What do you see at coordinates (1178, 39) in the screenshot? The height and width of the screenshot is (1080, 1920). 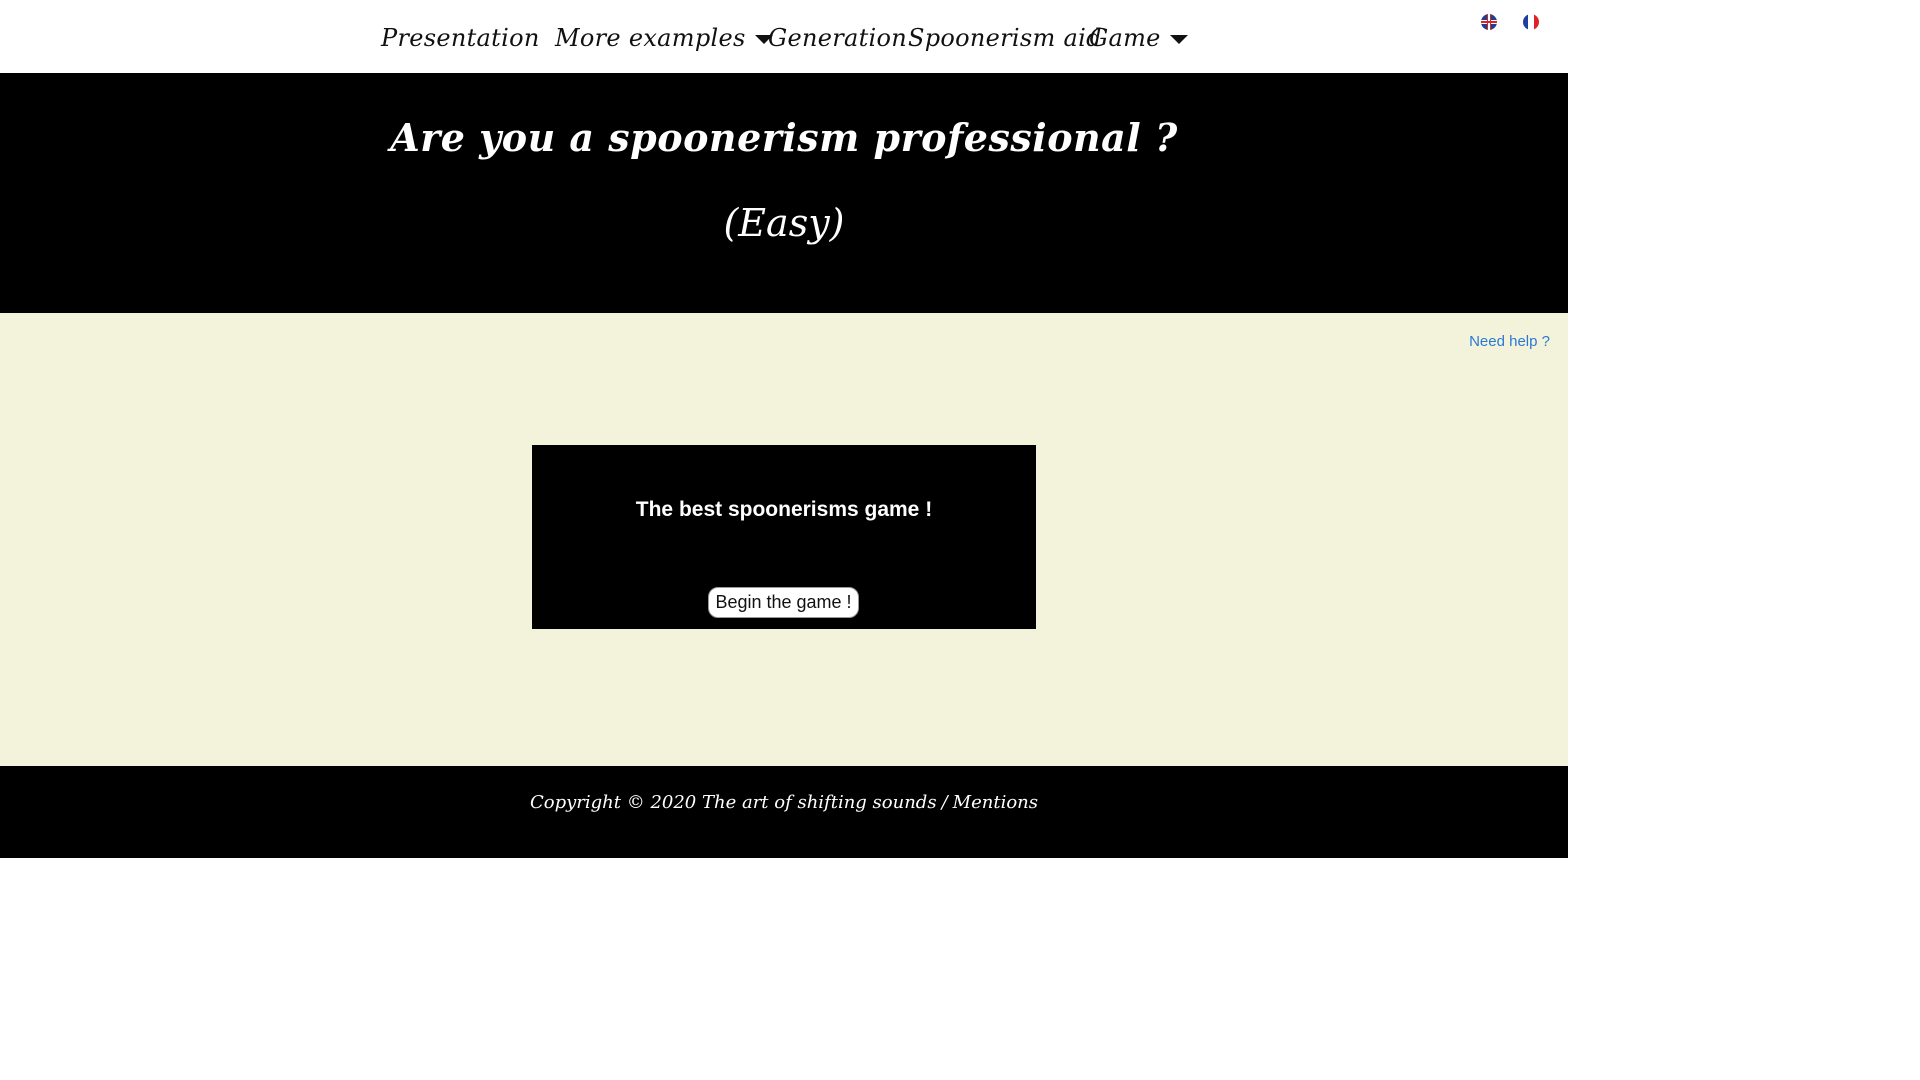 I see `caret-down-icon` at bounding box center [1178, 39].